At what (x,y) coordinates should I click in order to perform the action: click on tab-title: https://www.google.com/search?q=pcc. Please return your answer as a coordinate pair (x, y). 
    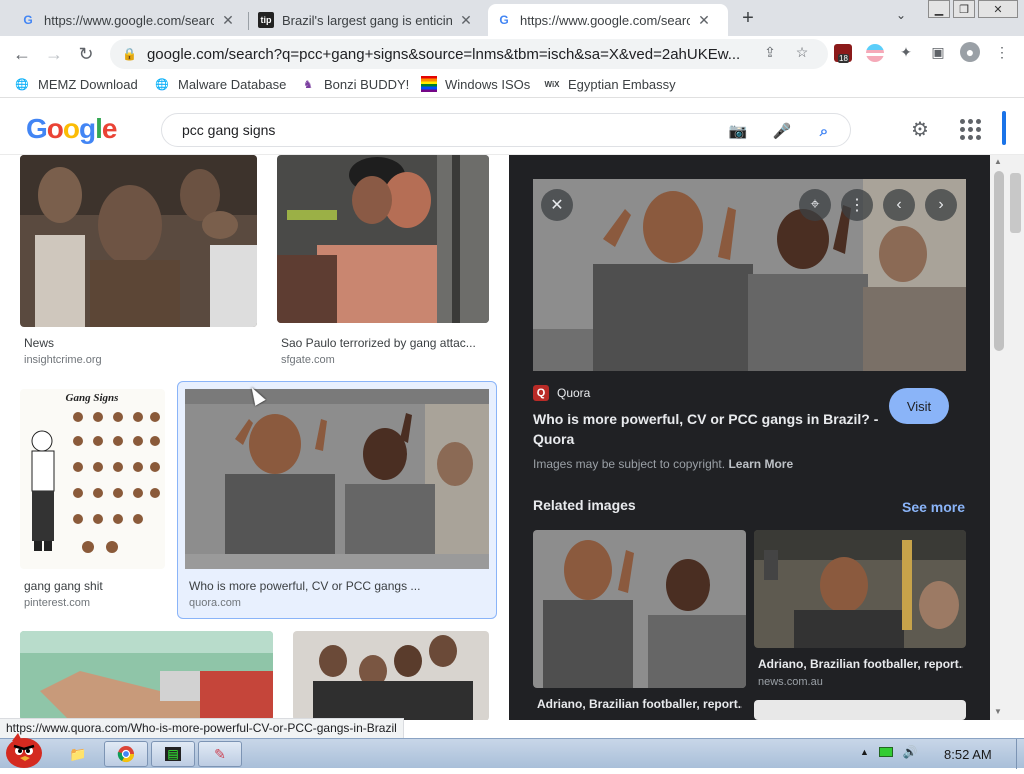
    Looking at the image, I should click on (605, 20).